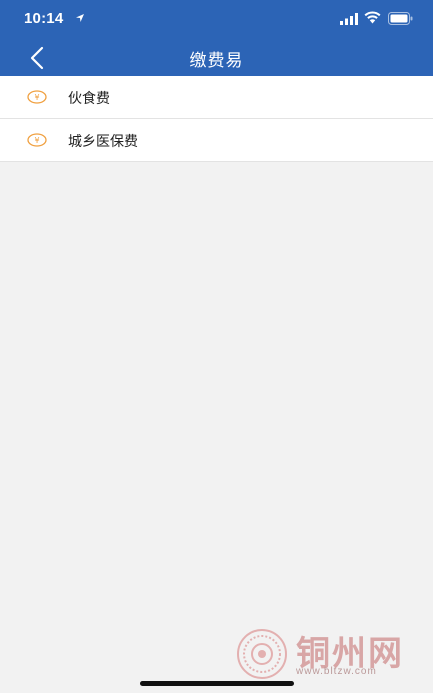 The height and width of the screenshot is (693, 433). What do you see at coordinates (216, 140) in the screenshot?
I see `list-item-medical-insurance-fee: ¥ 城乡医保费` at bounding box center [216, 140].